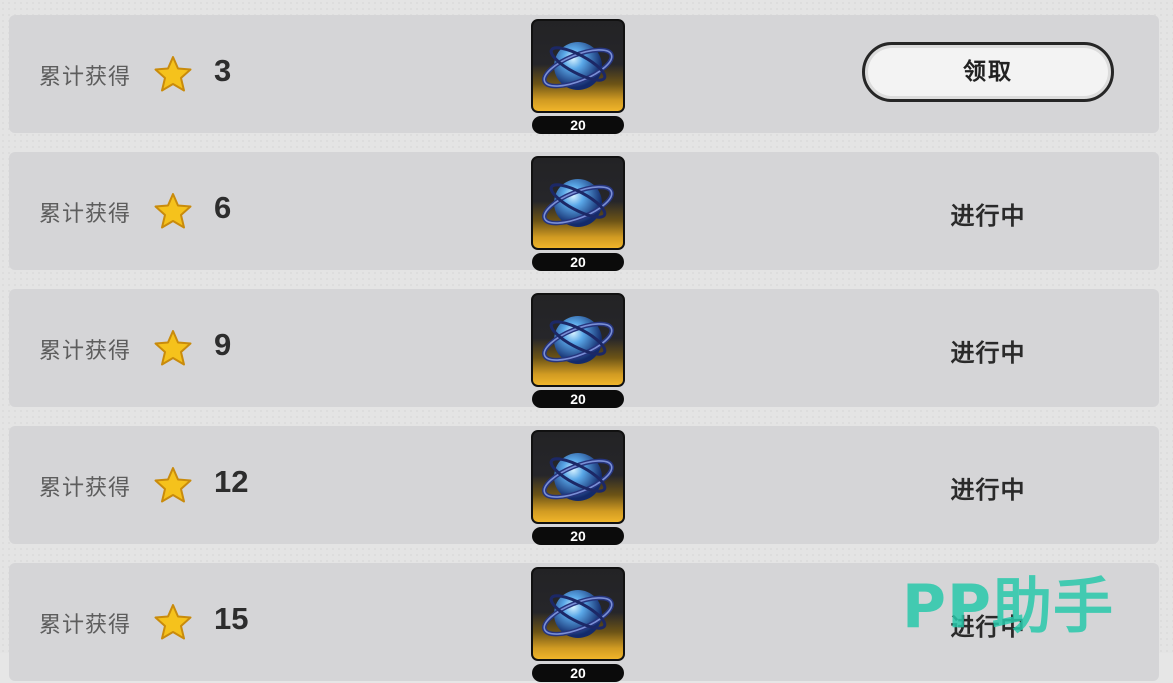  I want to click on required-star-count: 3, so click(223, 70).